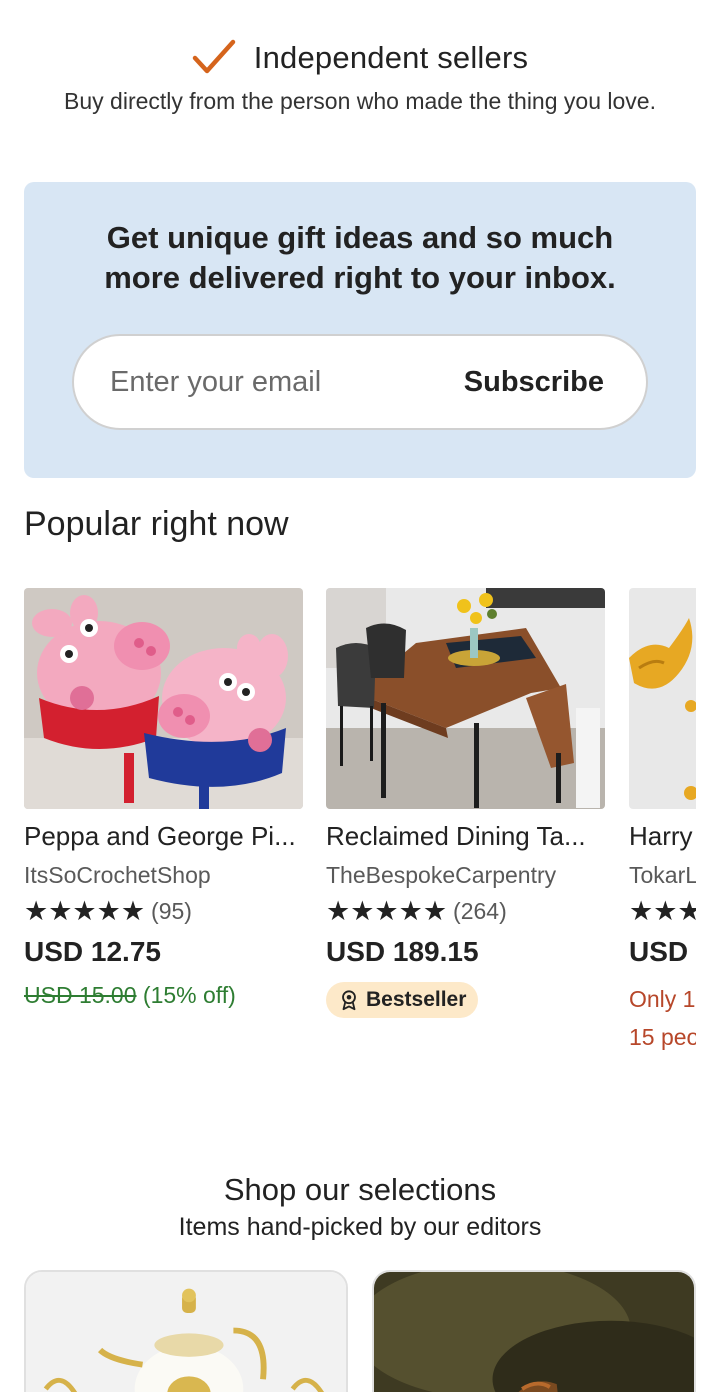 The image size is (720, 1392). Describe the element at coordinates (92, 951) in the screenshot. I see `listing-price: USD 12.75` at that location.